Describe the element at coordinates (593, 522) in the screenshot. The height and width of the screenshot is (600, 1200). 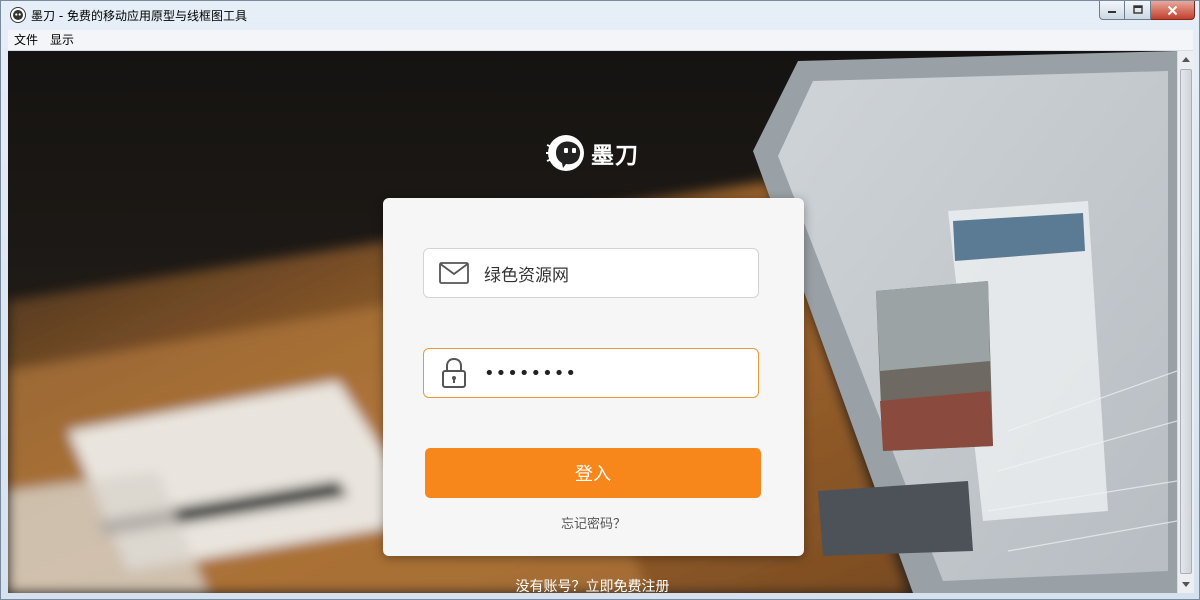
I see `forgot-password-link: 忘记密码？` at that location.